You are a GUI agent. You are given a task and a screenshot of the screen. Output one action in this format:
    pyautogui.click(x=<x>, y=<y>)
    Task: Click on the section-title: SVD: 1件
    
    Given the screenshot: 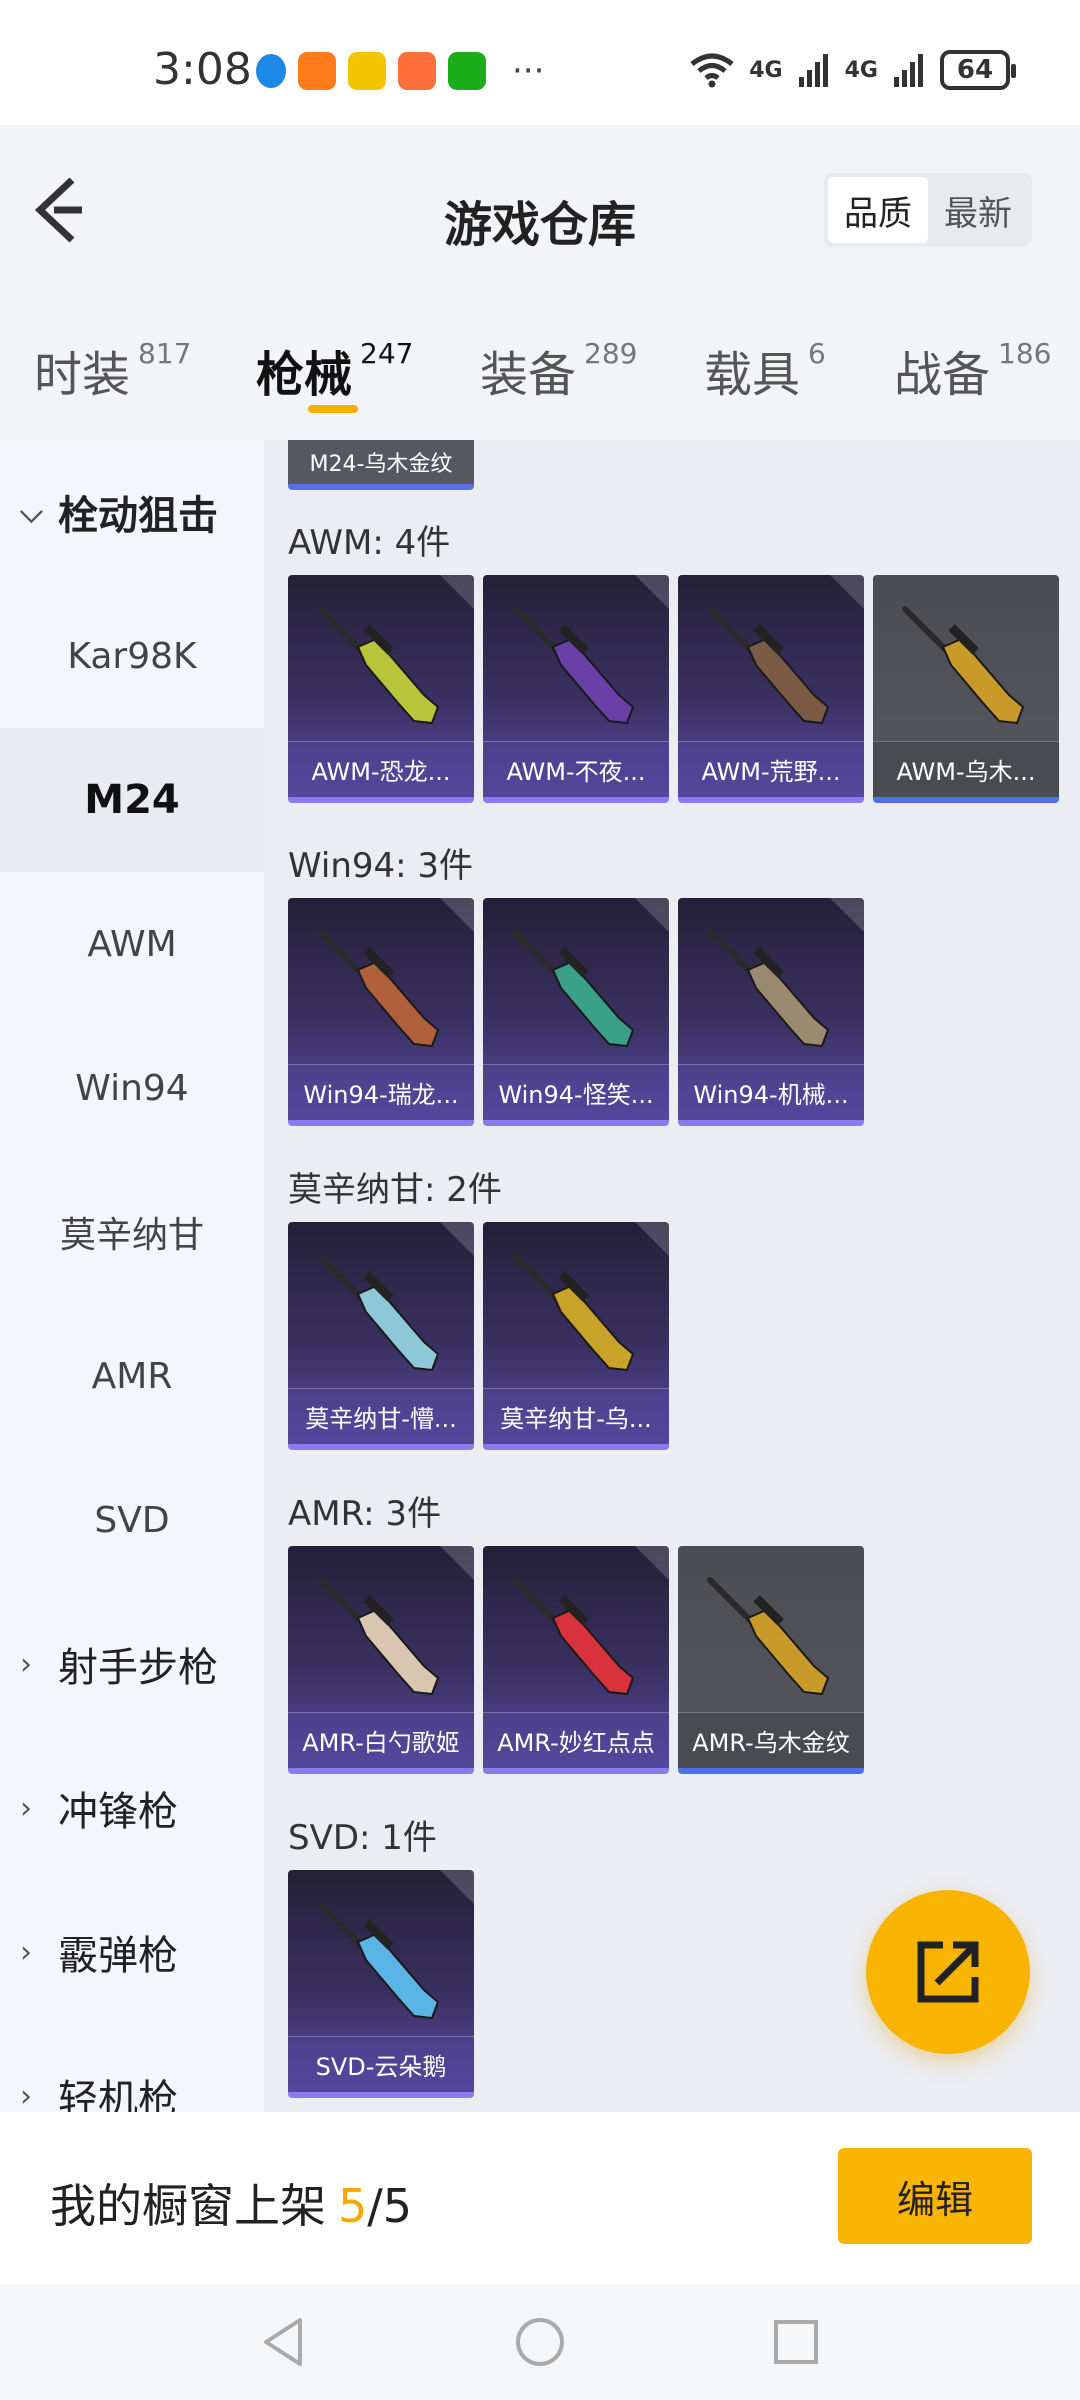 What is the action you would take?
    pyautogui.click(x=362, y=1838)
    